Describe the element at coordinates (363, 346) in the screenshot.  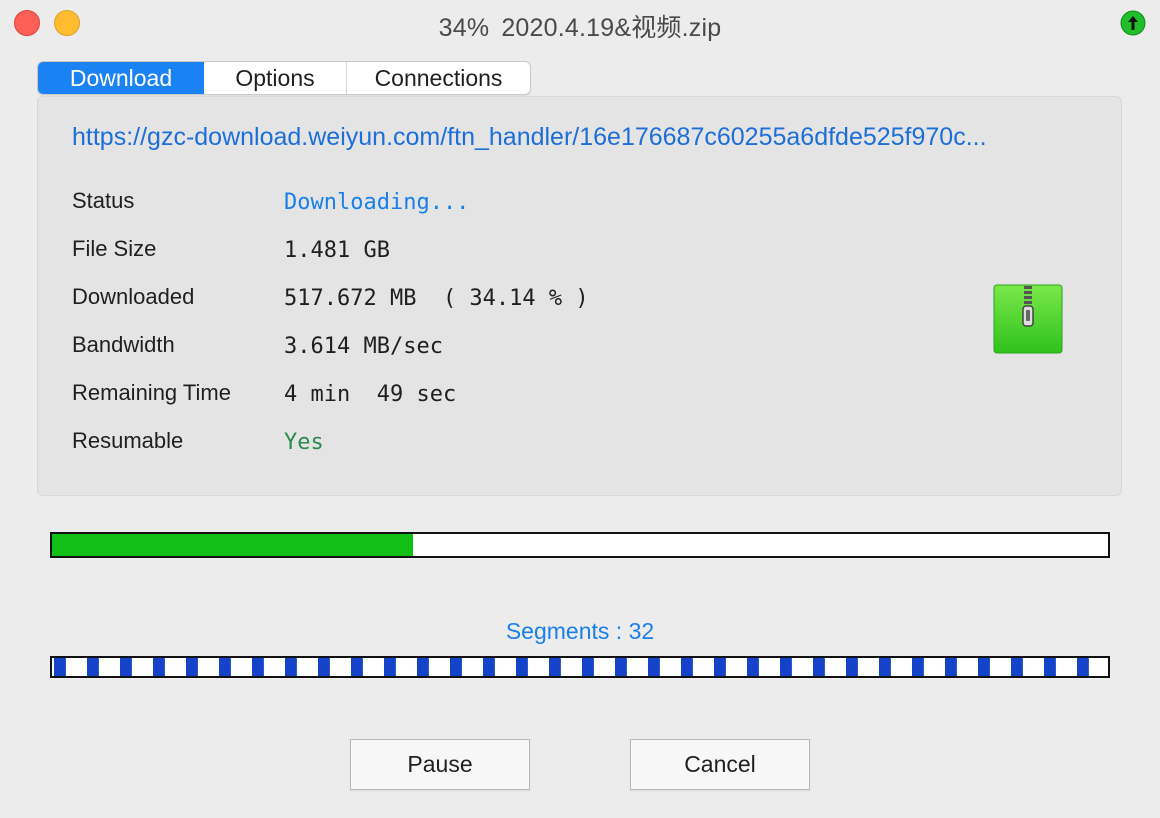
I see `bandwidth-value: 3.614 MB/sec` at that location.